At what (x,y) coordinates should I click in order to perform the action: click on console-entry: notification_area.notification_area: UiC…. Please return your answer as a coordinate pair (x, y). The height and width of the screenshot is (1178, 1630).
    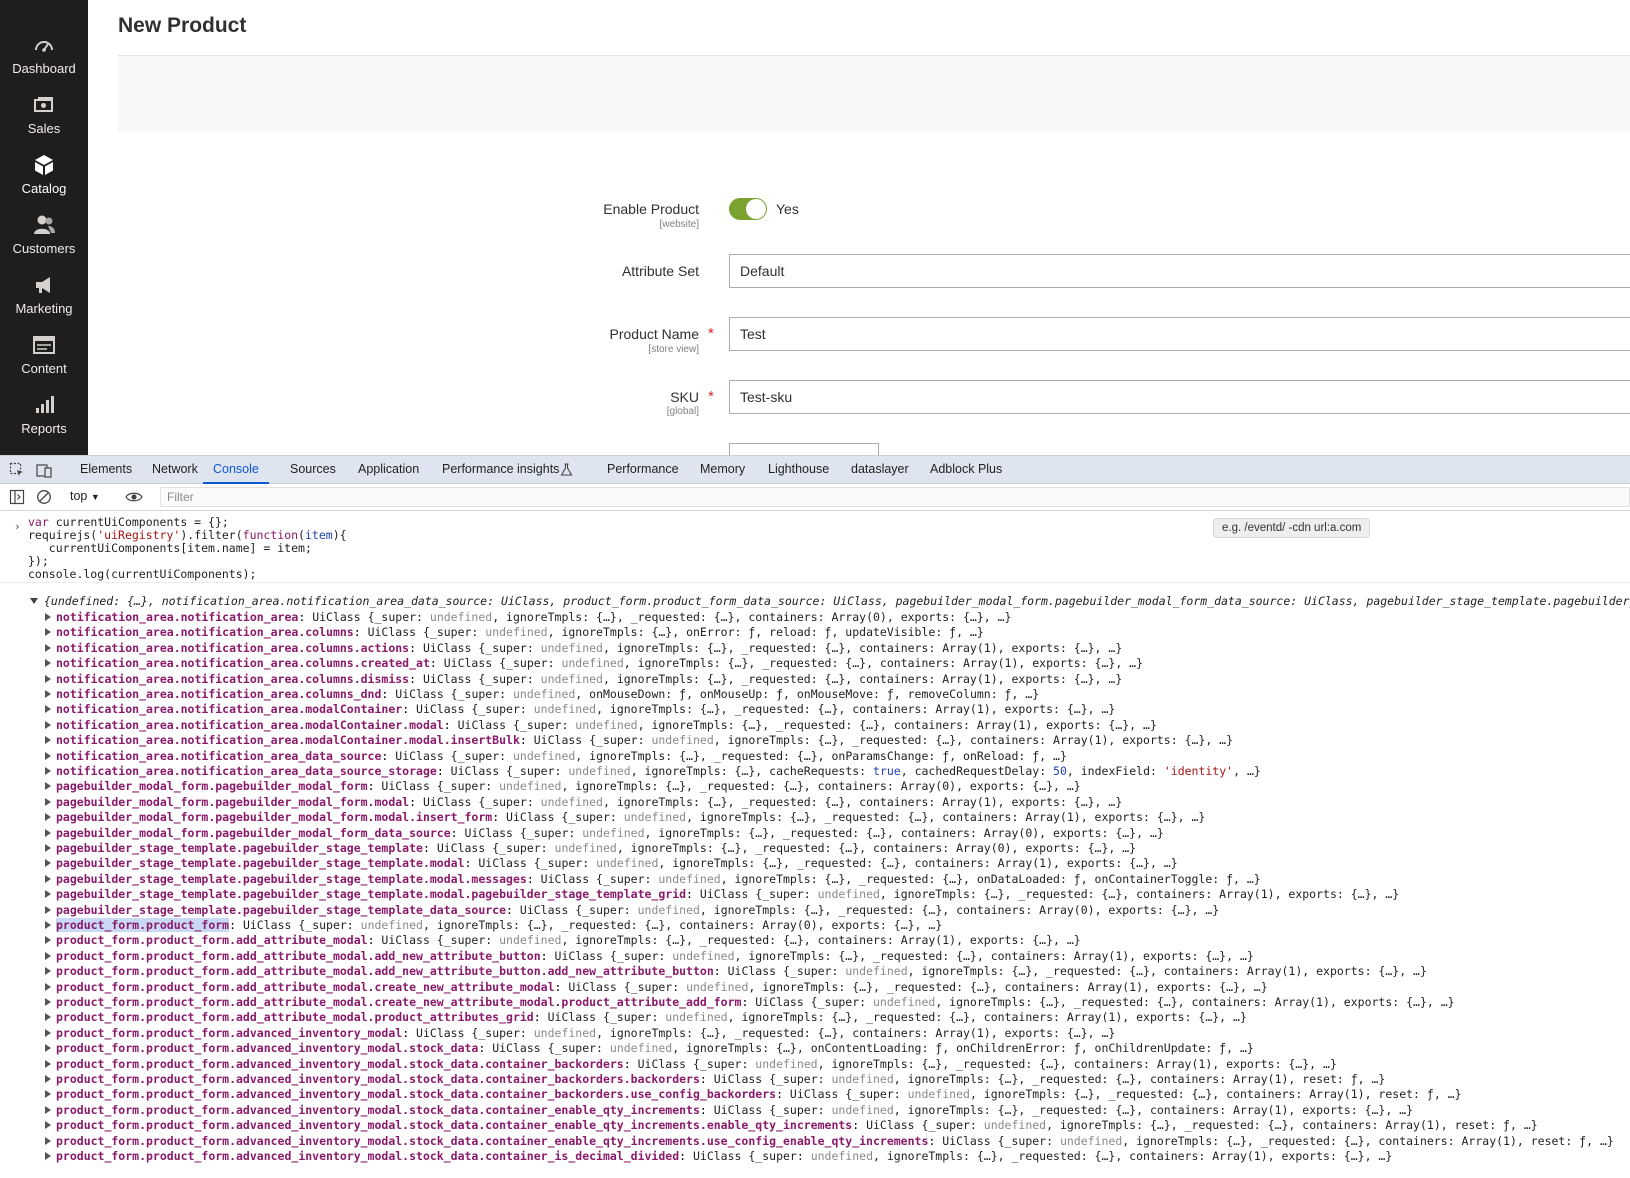
    Looking at the image, I should click on (533, 617).